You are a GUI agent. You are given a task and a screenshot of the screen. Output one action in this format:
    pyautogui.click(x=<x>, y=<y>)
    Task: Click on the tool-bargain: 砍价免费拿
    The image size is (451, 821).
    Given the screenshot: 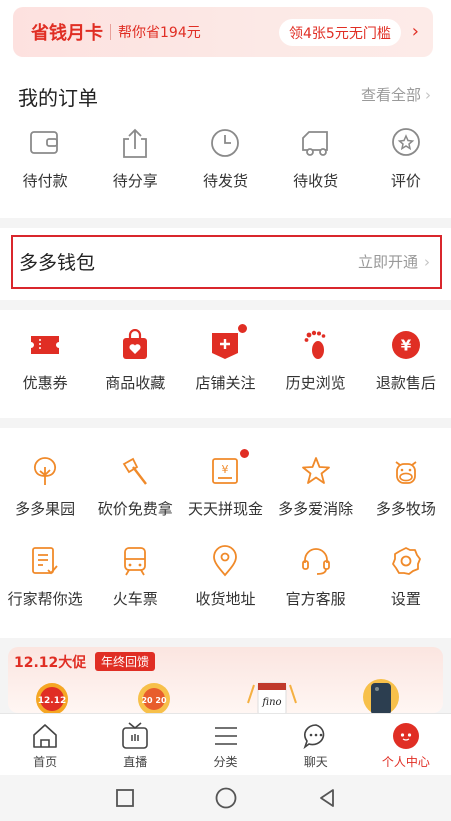 What is the action you would take?
    pyautogui.click(x=135, y=486)
    